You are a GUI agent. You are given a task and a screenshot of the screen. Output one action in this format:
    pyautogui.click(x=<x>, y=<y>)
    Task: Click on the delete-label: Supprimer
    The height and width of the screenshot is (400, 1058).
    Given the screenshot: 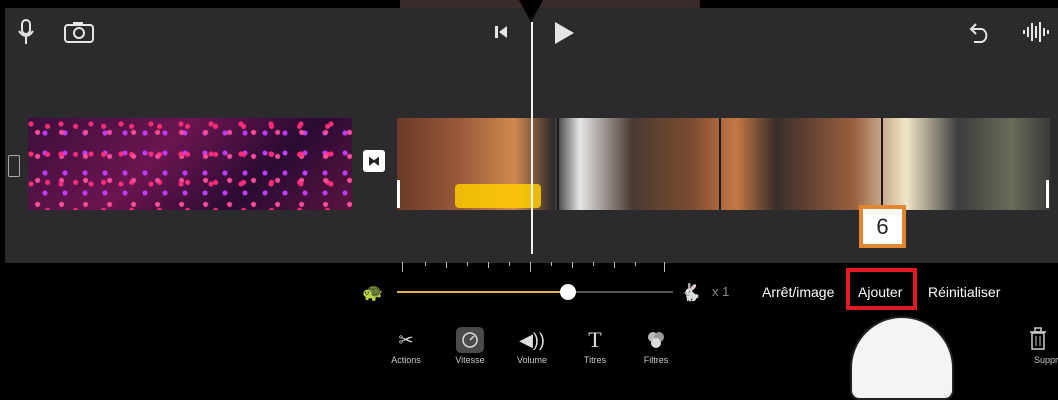 What is the action you would take?
    pyautogui.click(x=1046, y=360)
    